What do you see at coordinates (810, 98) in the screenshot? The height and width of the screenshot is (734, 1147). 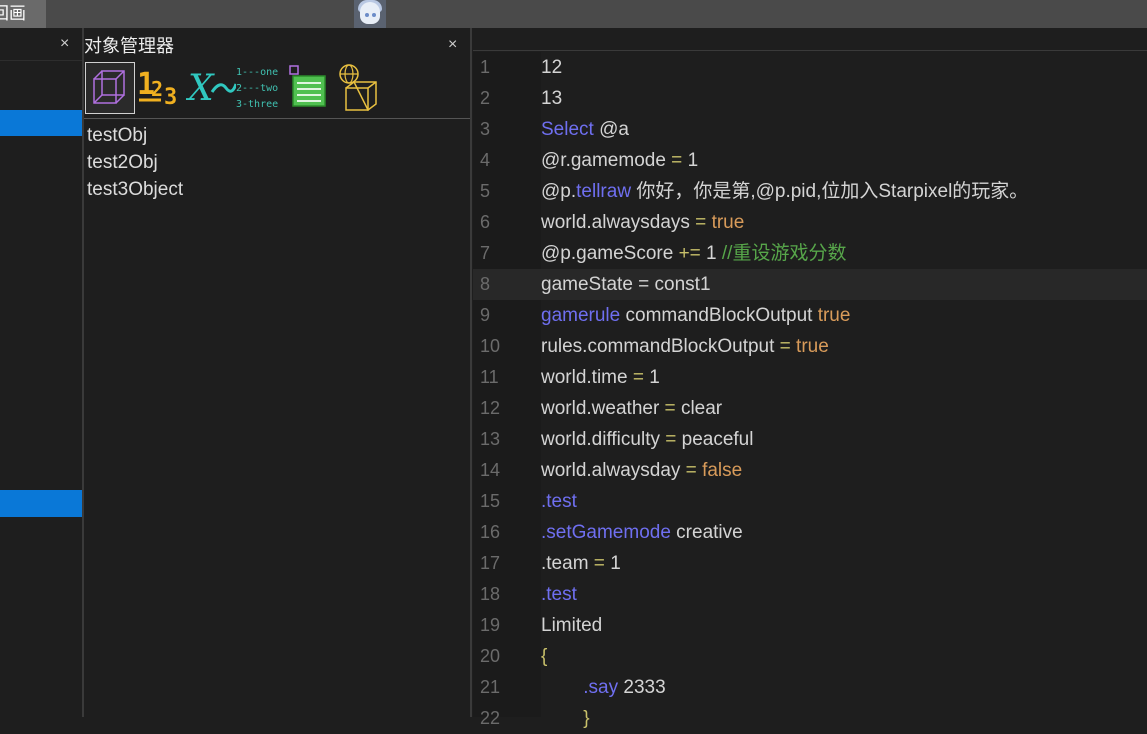 I see `code-line: 2 13` at bounding box center [810, 98].